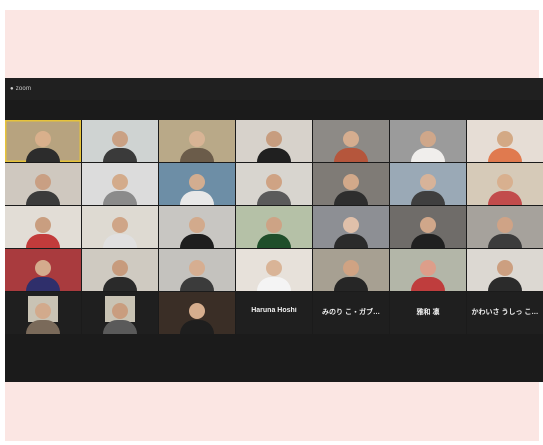 This screenshot has width=543, height=445. What do you see at coordinates (21, 89) in the screenshot?
I see `window-title: ● zoom` at bounding box center [21, 89].